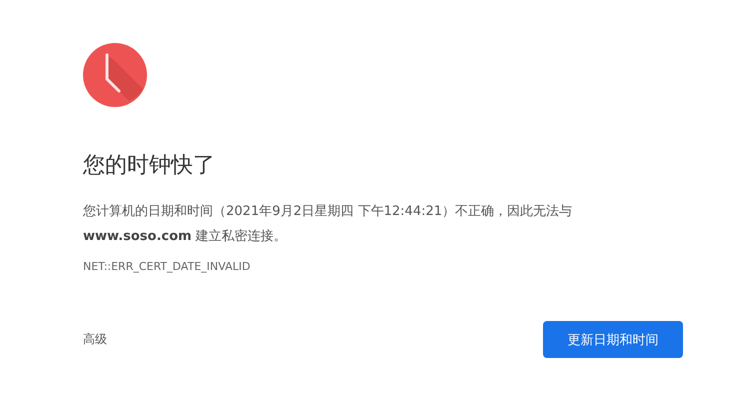 This screenshot has height=406, width=734. Describe the element at coordinates (167, 267) in the screenshot. I see `error-code: NET::ERR_CERT_DATE_INVALID` at that location.